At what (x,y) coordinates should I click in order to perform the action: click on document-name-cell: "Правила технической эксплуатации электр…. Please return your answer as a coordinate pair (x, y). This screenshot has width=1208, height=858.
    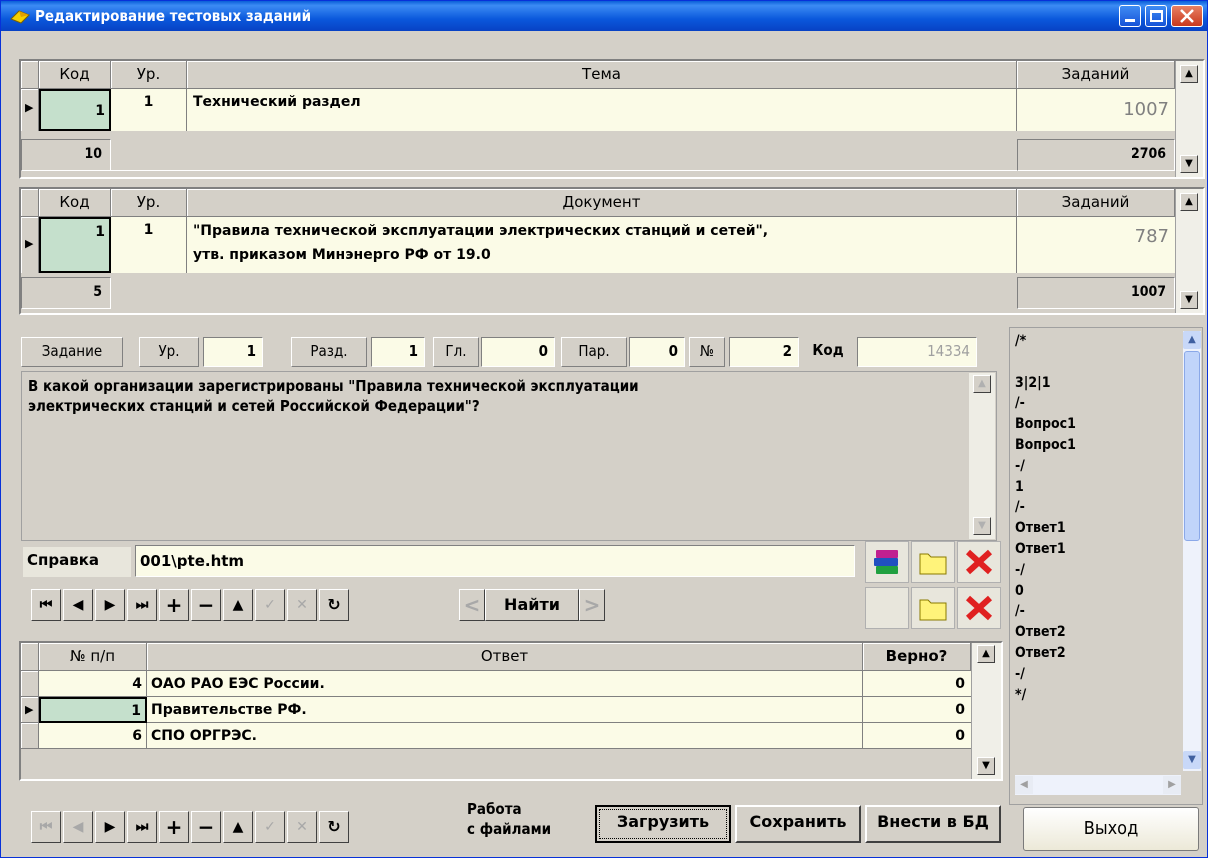
    Looking at the image, I should click on (602, 245).